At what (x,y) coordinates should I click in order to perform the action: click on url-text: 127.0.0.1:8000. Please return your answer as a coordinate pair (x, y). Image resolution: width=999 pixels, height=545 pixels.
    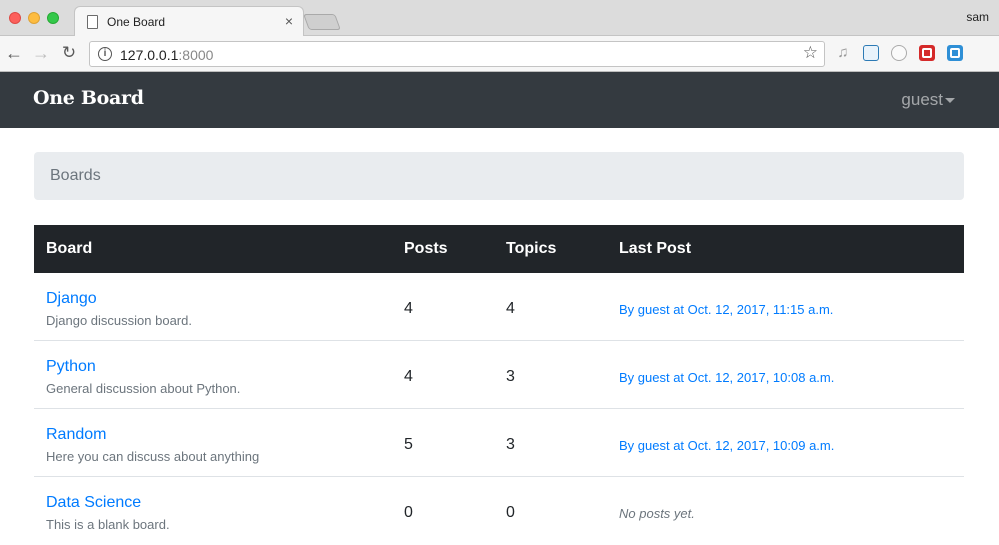
    Looking at the image, I should click on (166, 55).